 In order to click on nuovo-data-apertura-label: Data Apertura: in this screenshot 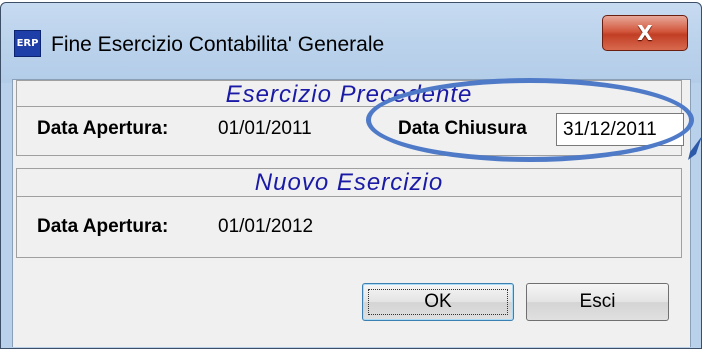, I will do `click(103, 226)`.